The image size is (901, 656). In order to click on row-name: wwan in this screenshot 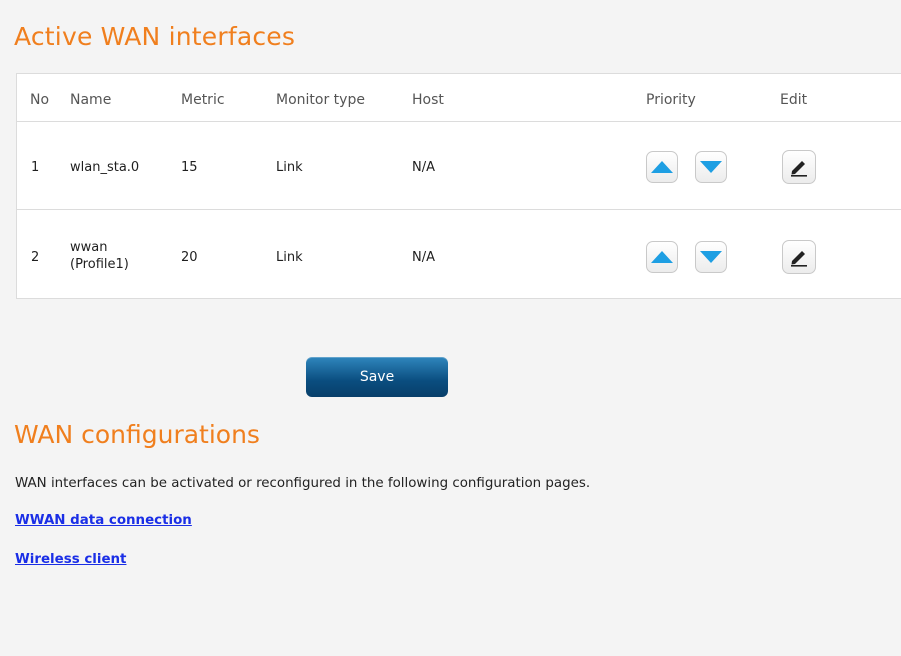, I will do `click(89, 247)`.